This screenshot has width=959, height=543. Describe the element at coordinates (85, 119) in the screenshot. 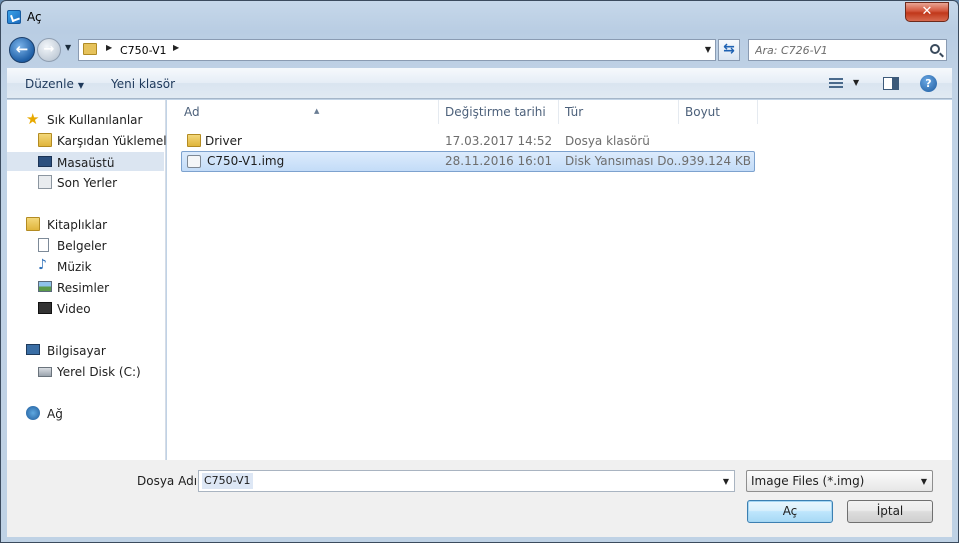

I see `nav-favorites: ★ Sık Kullanılanlar` at that location.